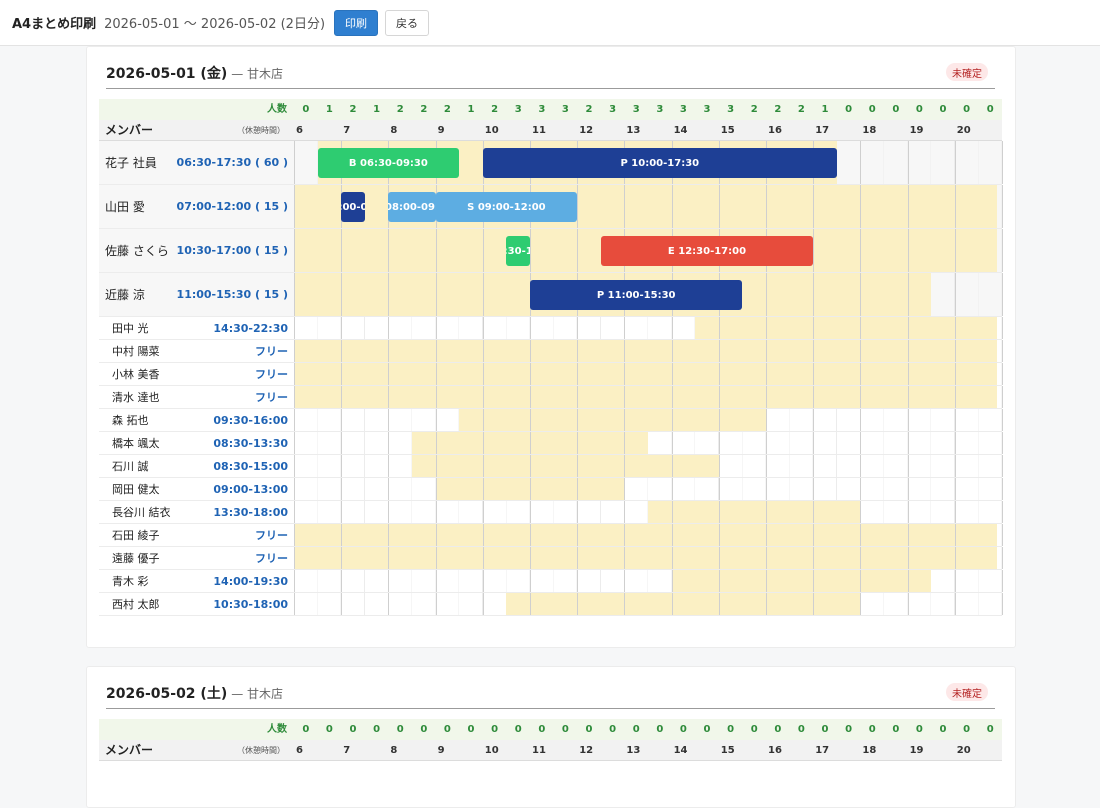 Image resolution: width=1100 pixels, height=808 pixels. I want to click on print-button: 印刷, so click(356, 22).